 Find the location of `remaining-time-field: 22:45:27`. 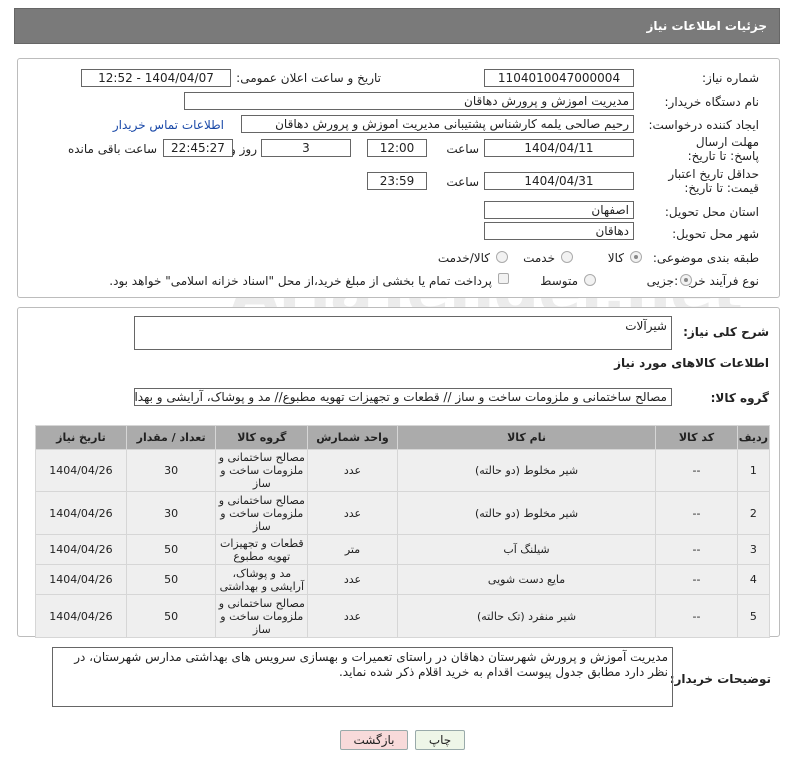

remaining-time-field: 22:45:27 is located at coordinates (198, 148).